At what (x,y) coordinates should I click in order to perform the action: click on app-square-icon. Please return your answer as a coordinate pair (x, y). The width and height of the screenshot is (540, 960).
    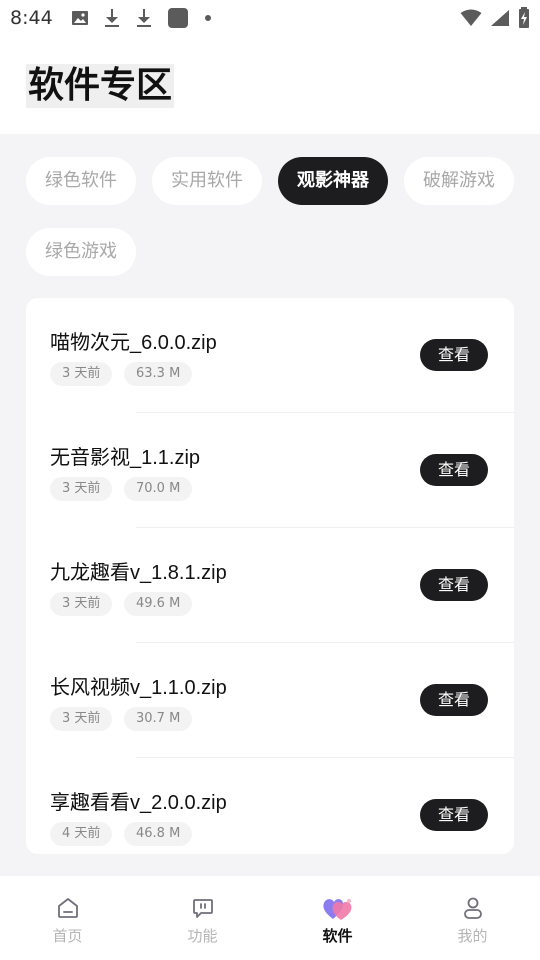
    Looking at the image, I should click on (178, 18).